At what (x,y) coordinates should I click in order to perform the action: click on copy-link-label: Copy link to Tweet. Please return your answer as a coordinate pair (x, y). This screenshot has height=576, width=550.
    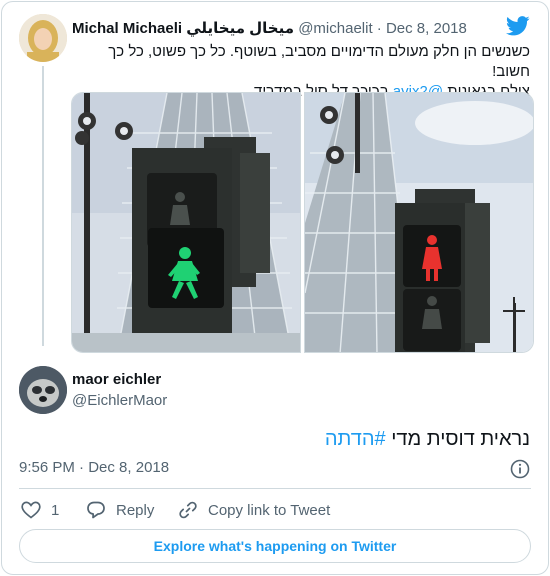
    Looking at the image, I should click on (269, 510).